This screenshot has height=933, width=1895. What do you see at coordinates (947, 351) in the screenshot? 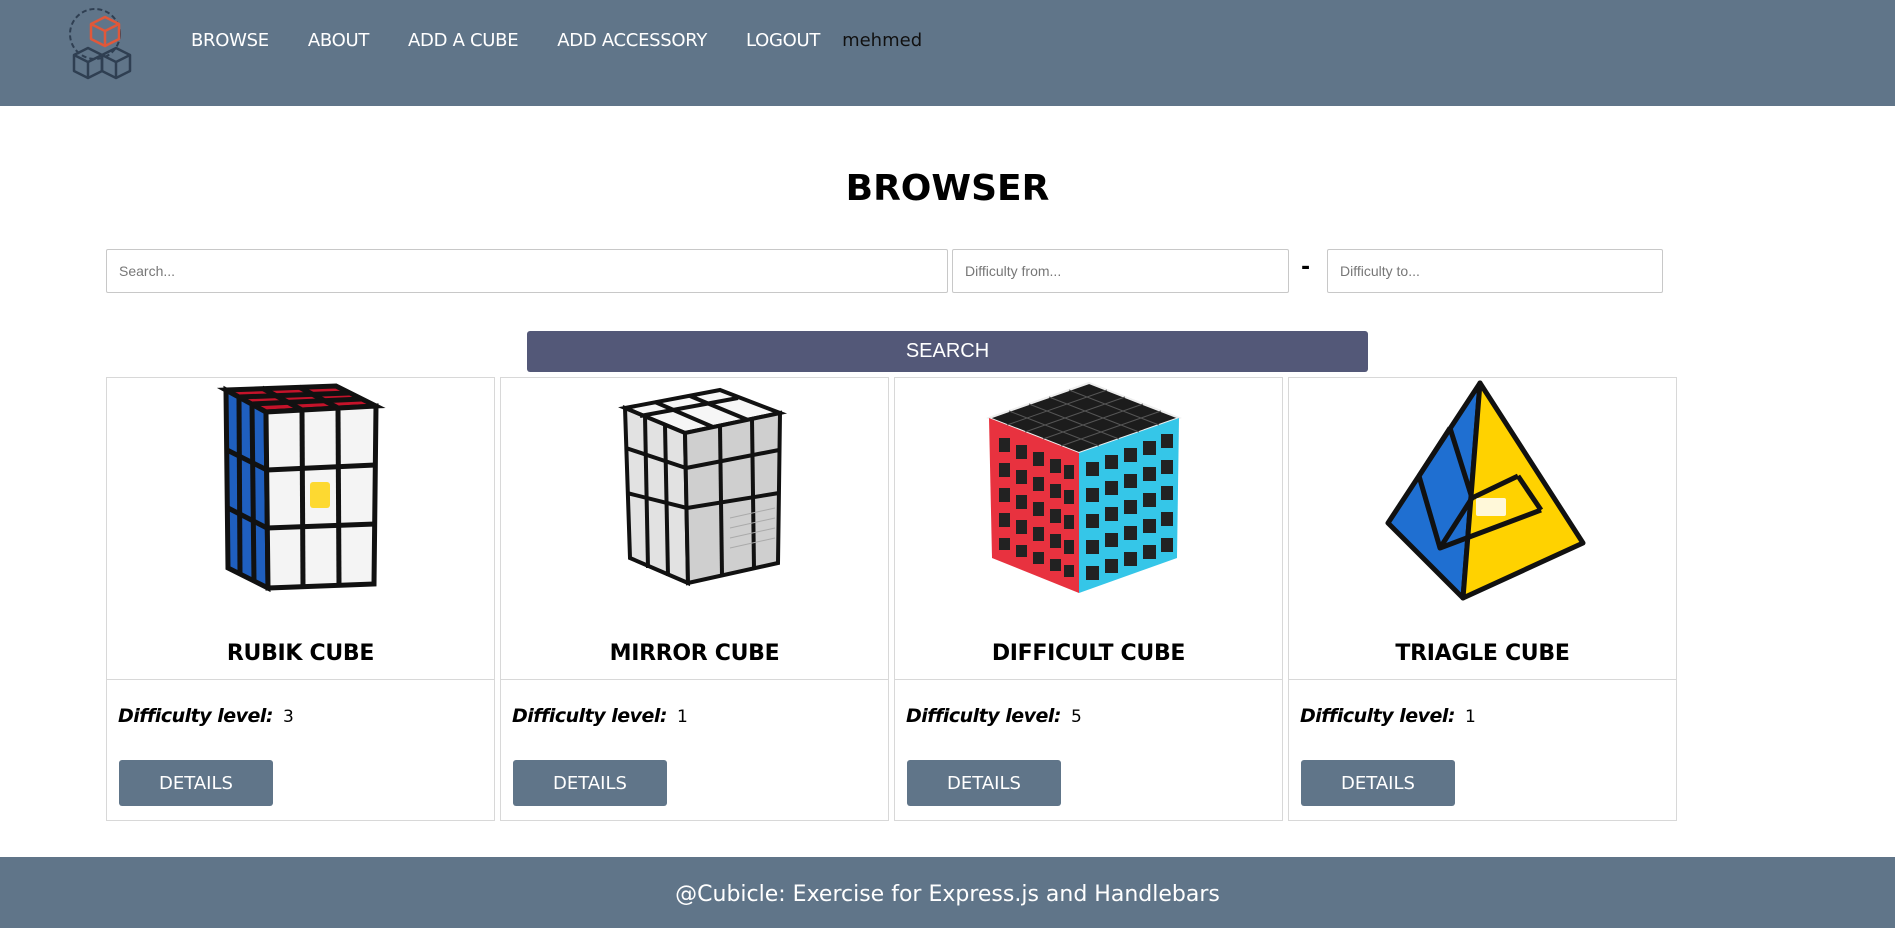
I see `search-button: SEARCH` at bounding box center [947, 351].